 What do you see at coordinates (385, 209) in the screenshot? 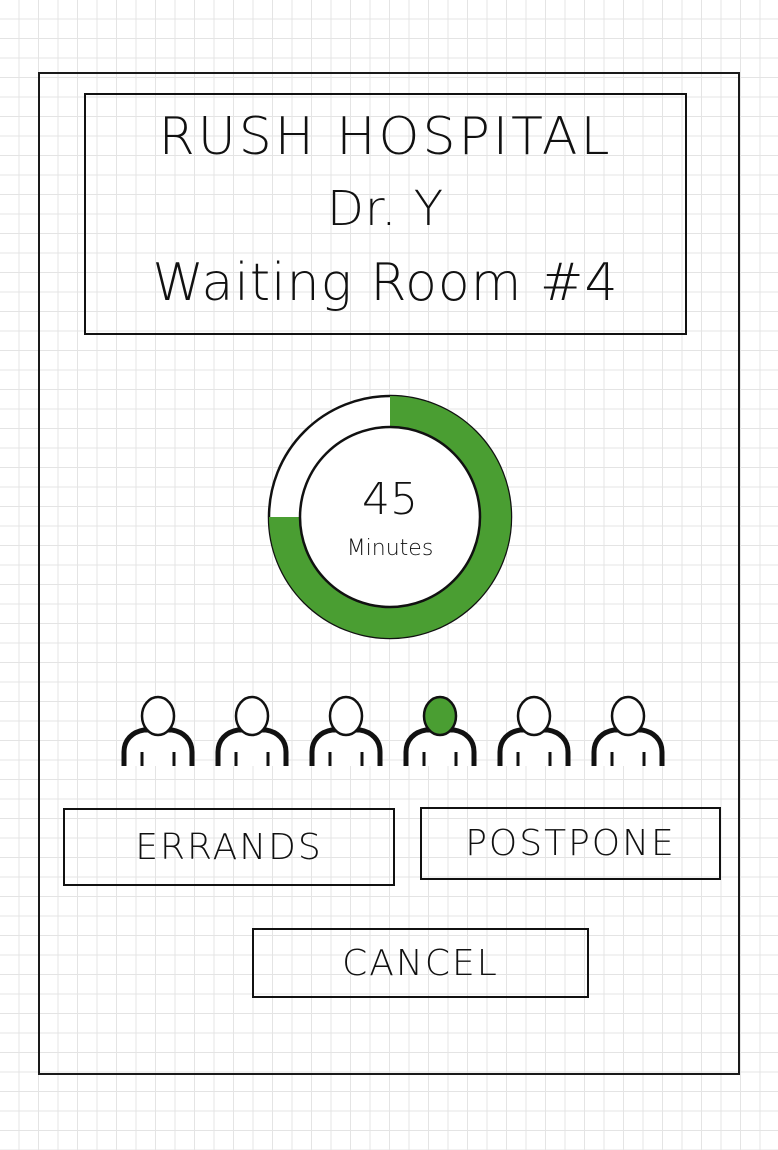
I see `doctor-name: Dr. Y` at bounding box center [385, 209].